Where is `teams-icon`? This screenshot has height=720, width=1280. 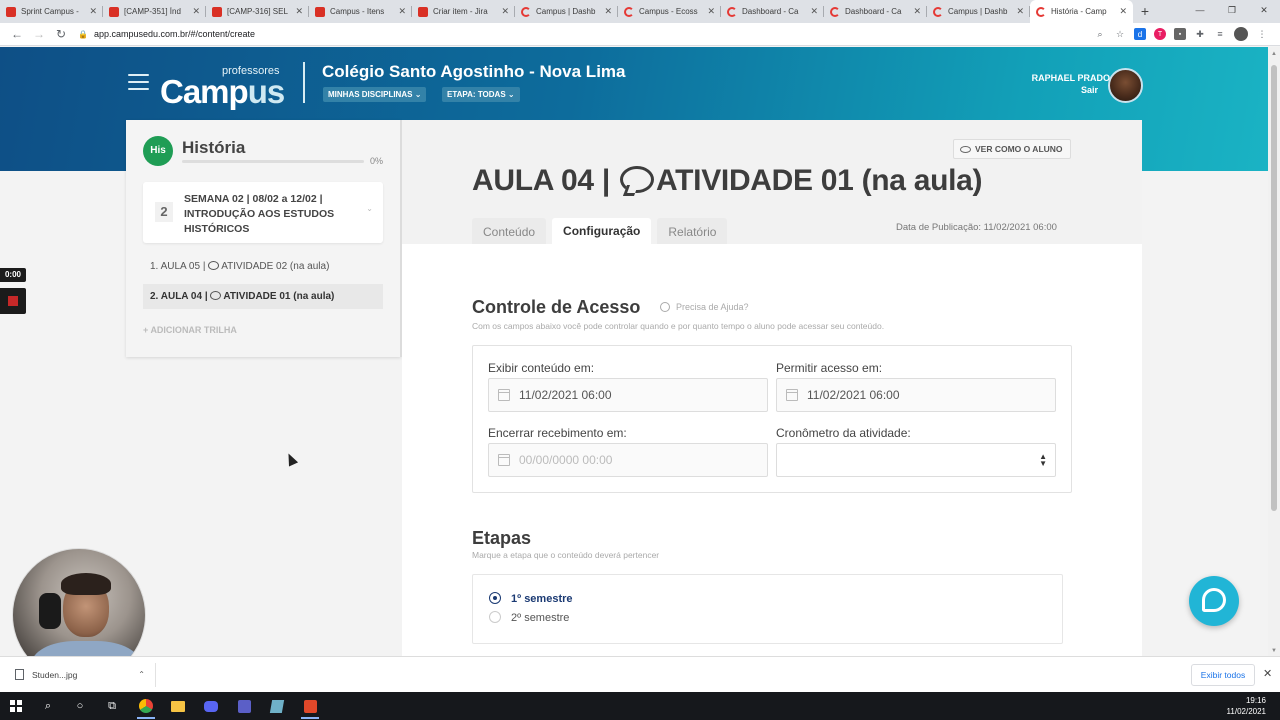
teams-icon is located at coordinates (244, 706).